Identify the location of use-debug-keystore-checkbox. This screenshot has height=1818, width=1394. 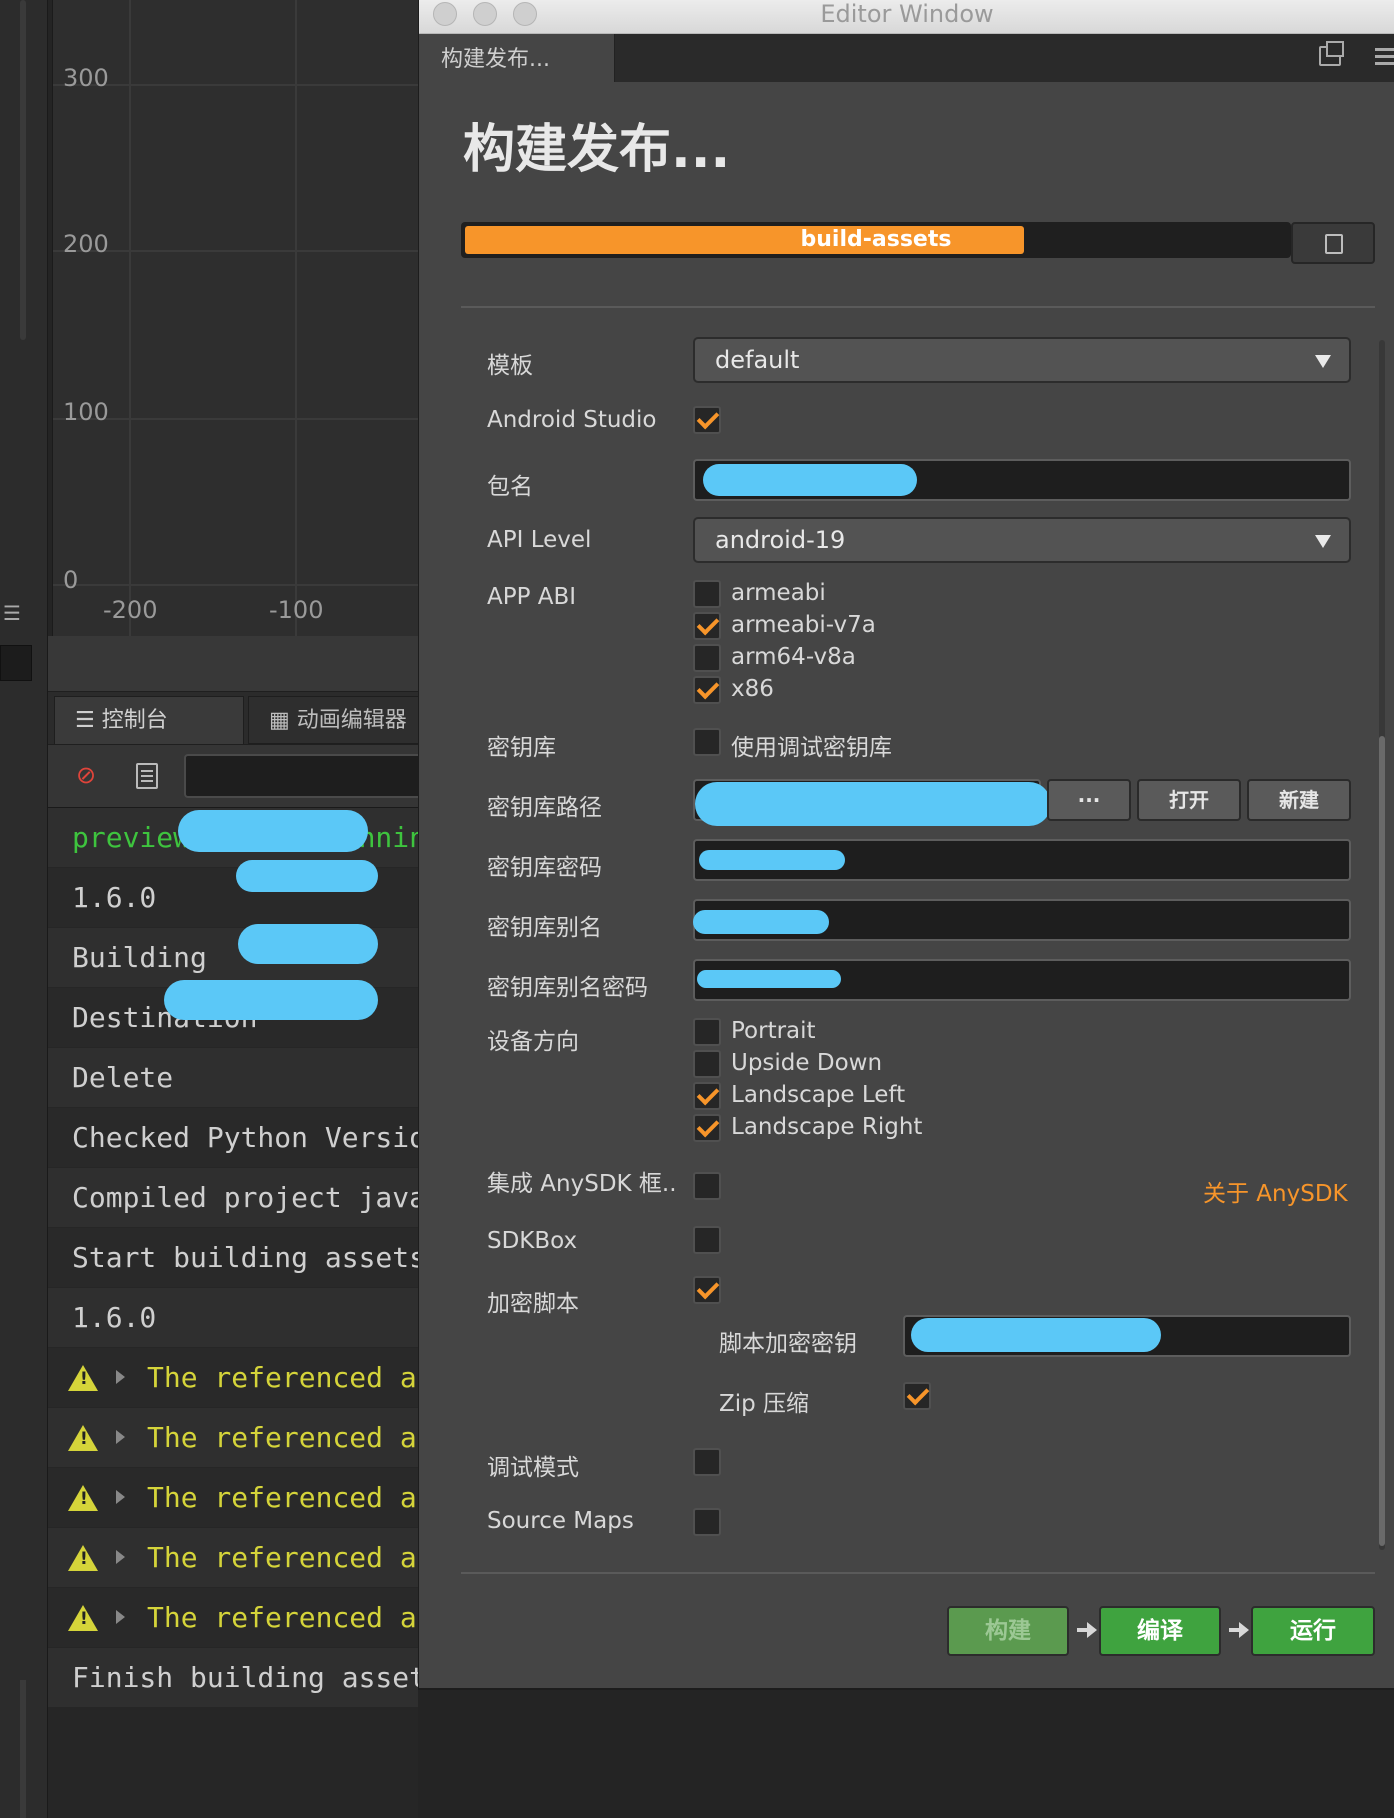
(707, 742).